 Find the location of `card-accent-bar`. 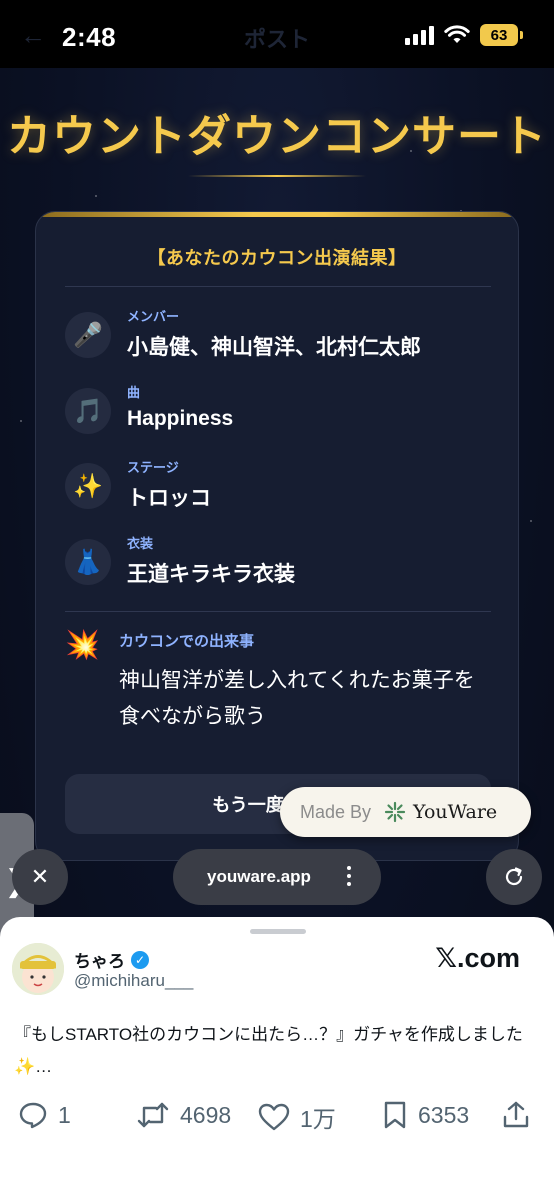

card-accent-bar is located at coordinates (277, 214).